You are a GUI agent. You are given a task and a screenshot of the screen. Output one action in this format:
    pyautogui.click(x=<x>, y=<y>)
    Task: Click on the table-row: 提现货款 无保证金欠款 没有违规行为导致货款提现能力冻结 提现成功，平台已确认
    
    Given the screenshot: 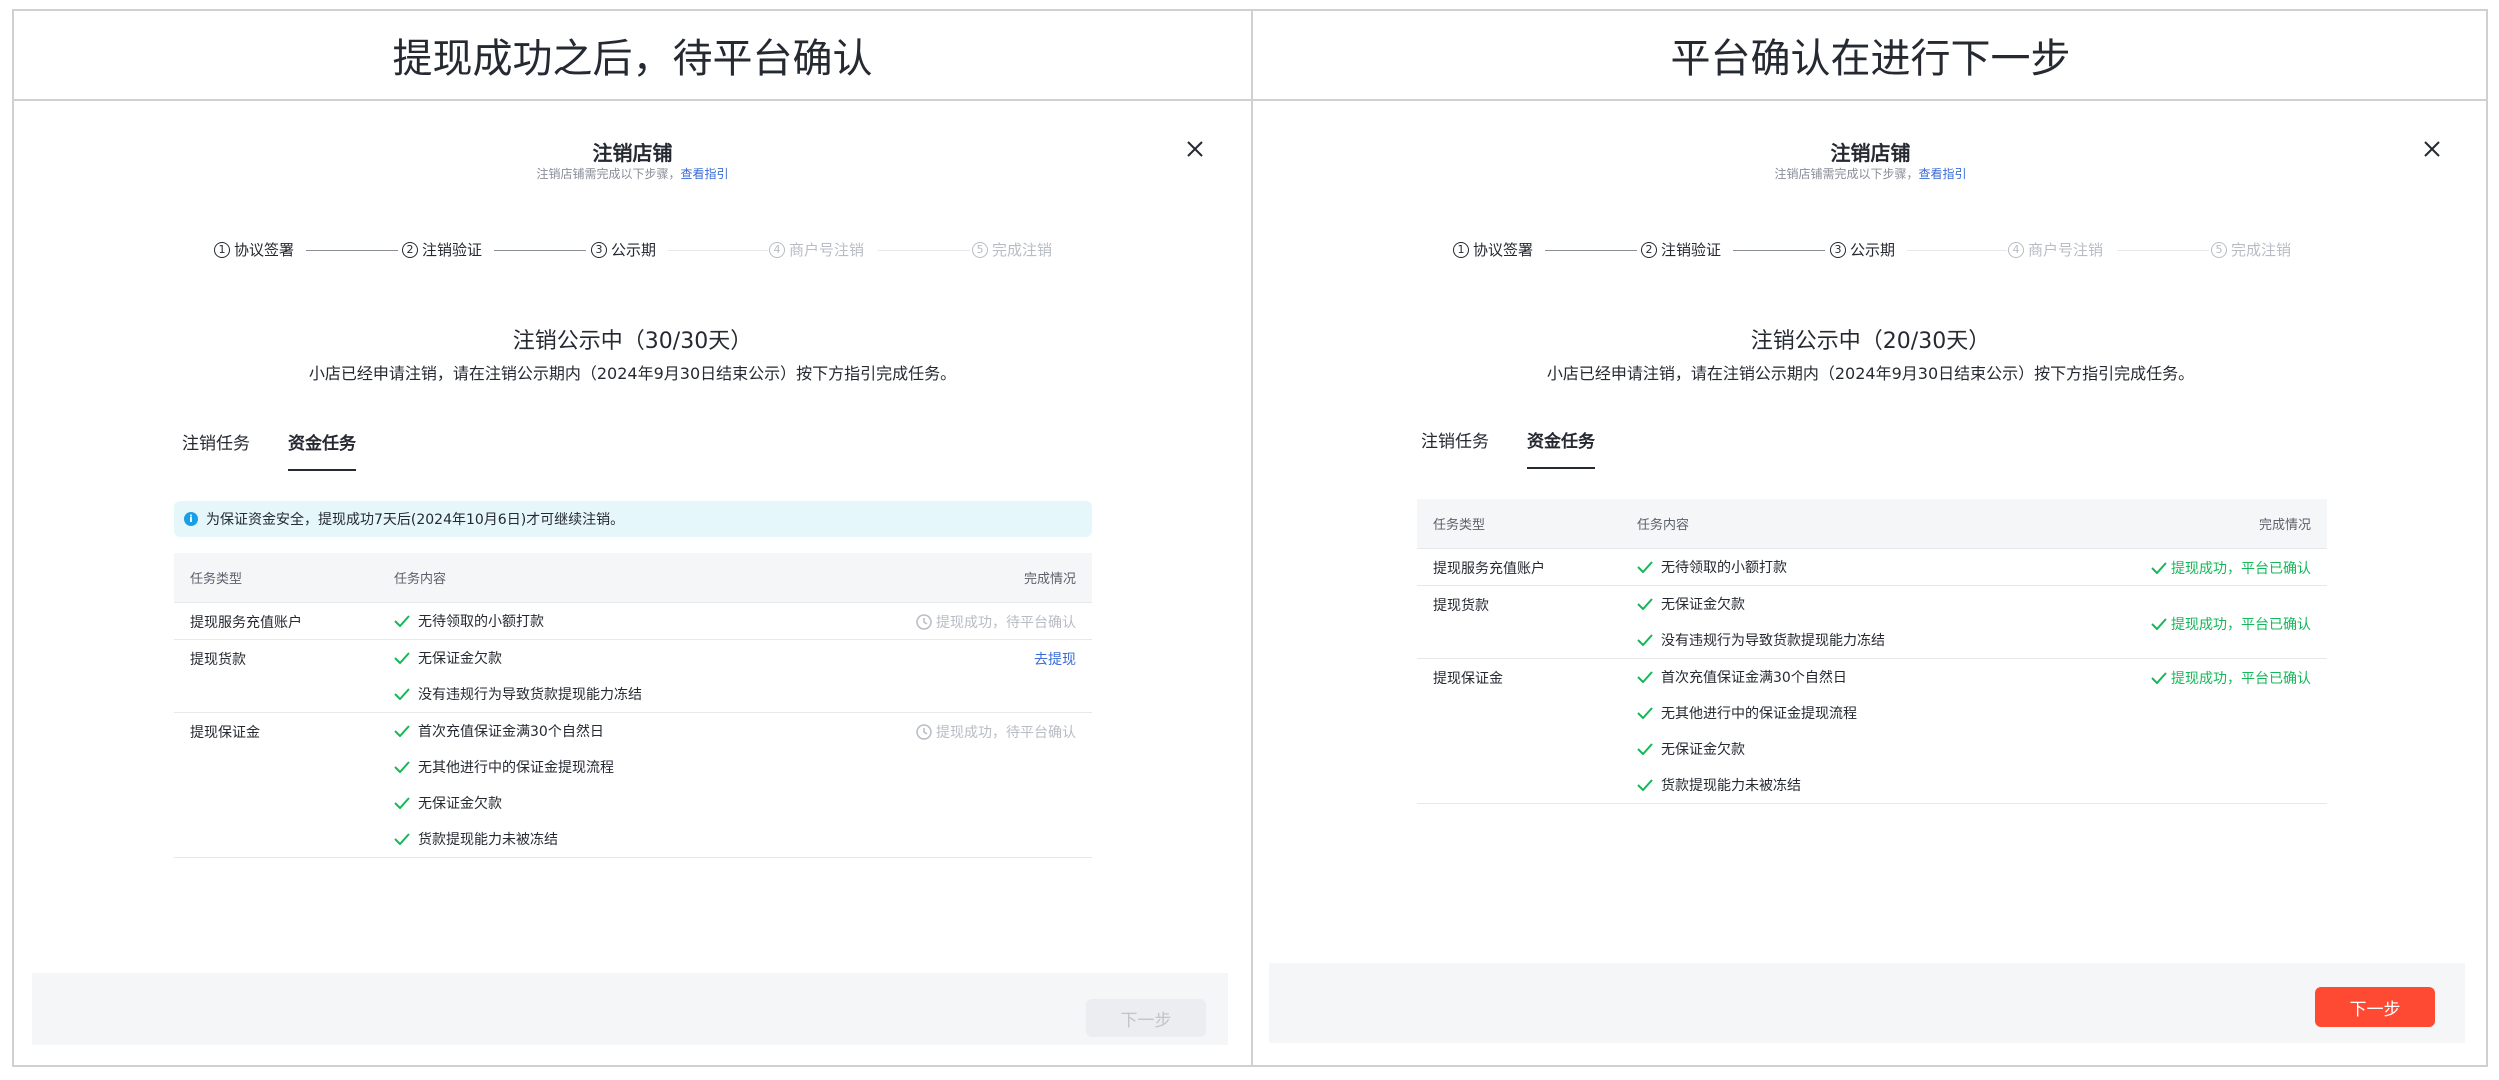 What is the action you would take?
    pyautogui.click(x=1872, y=622)
    